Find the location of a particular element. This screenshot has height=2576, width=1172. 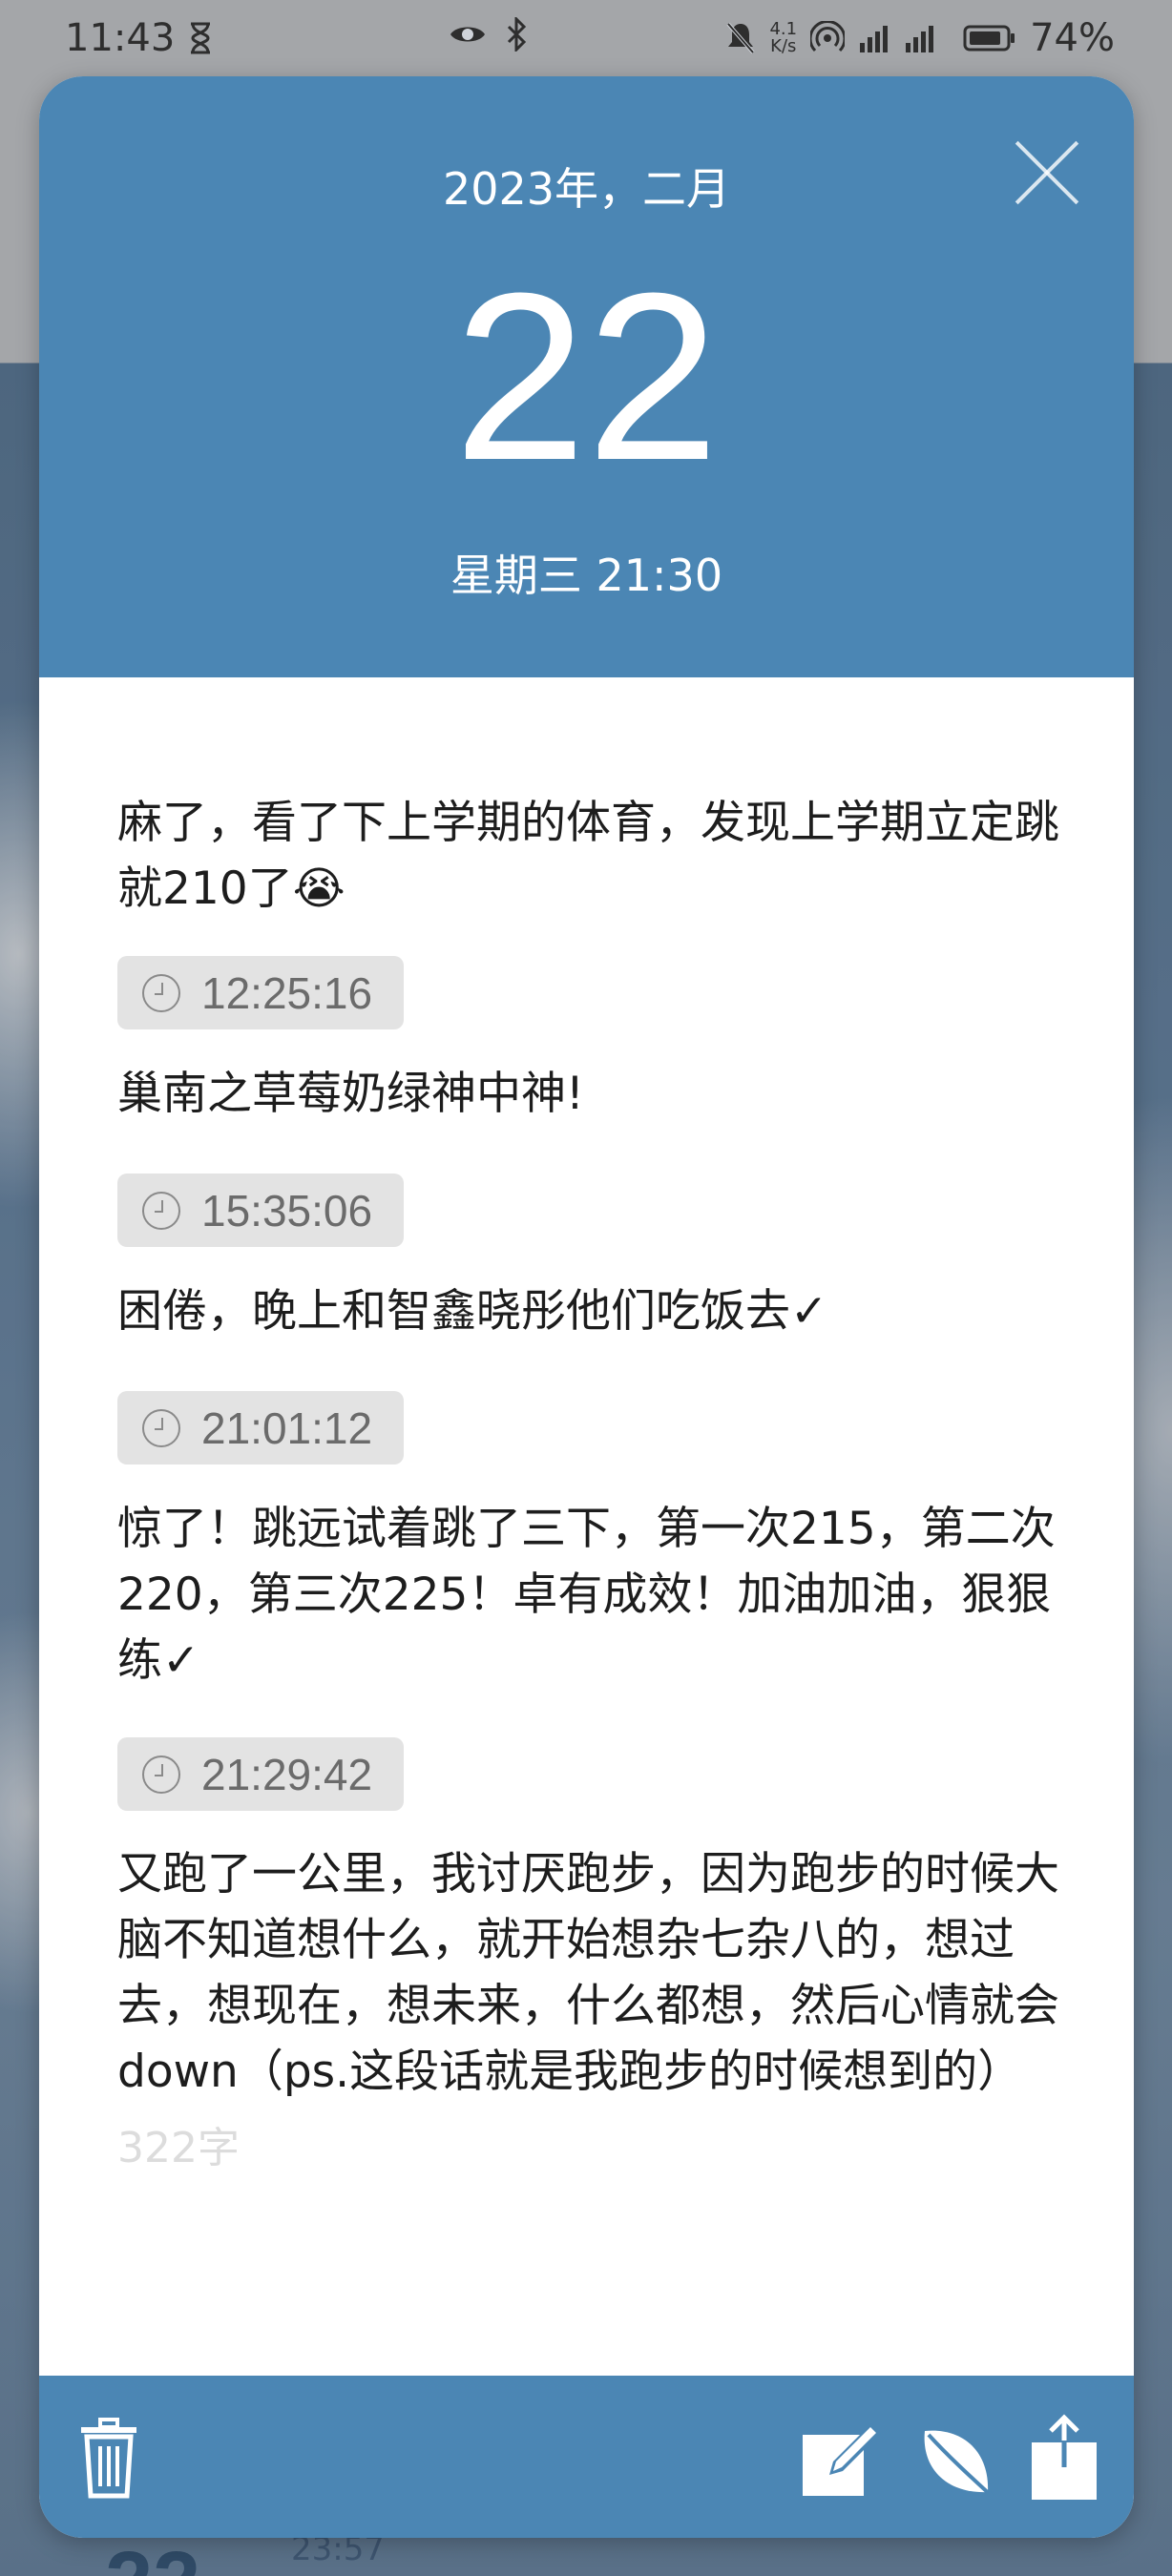

battery-icon is located at coordinates (989, 38).